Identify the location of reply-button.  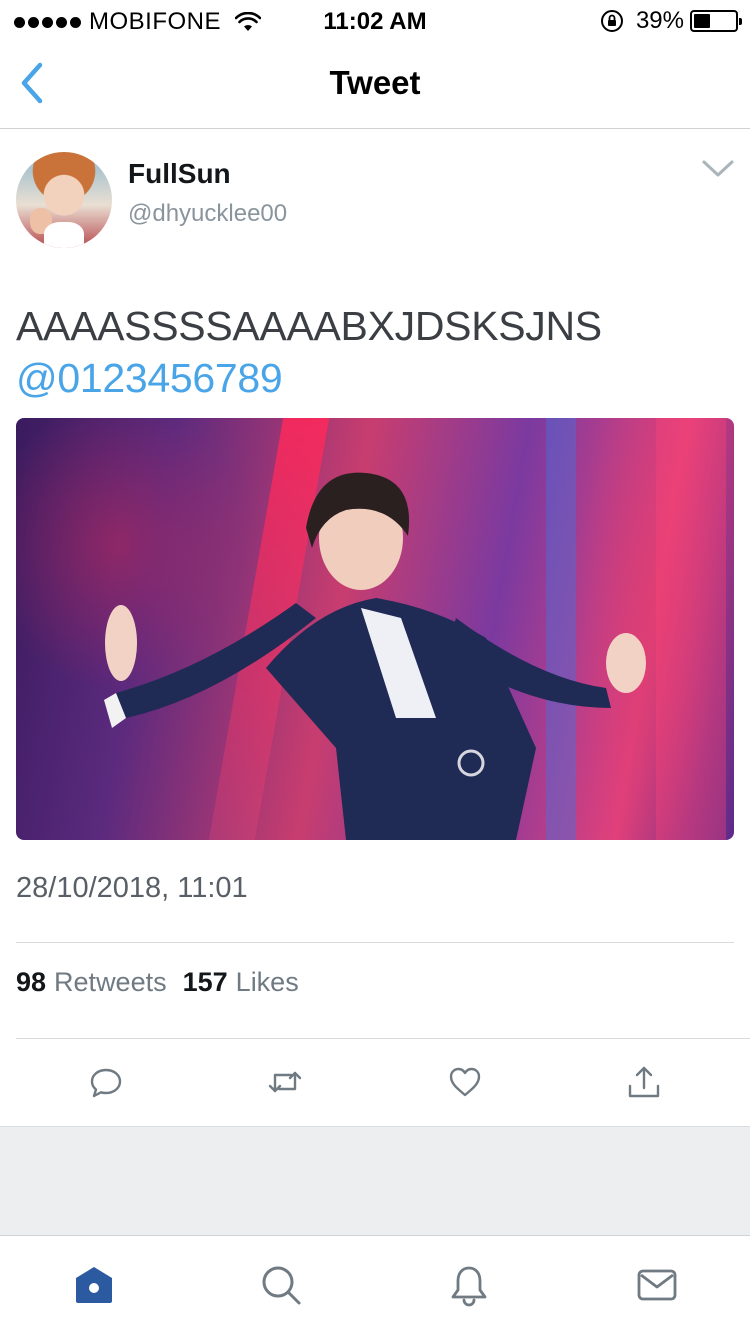
(106, 1082).